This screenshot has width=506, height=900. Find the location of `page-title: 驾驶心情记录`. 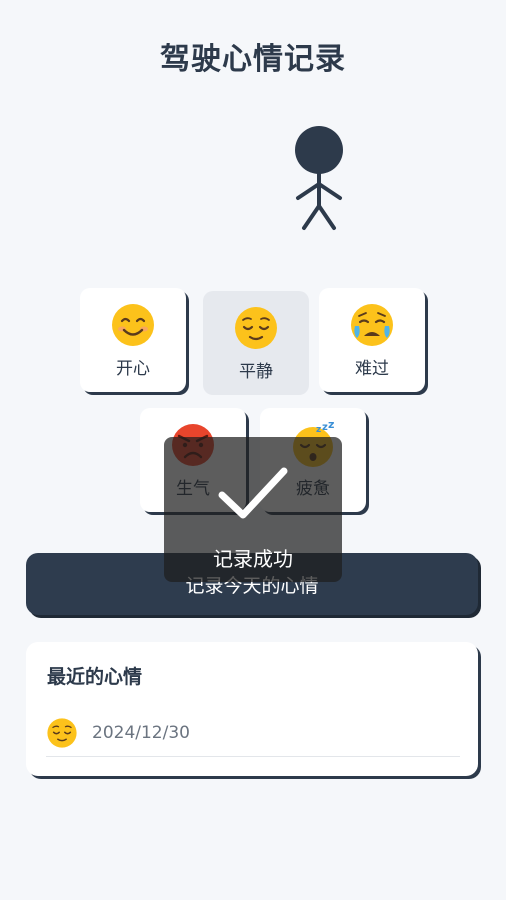

page-title: 驾驶心情记录 is located at coordinates (253, 59).